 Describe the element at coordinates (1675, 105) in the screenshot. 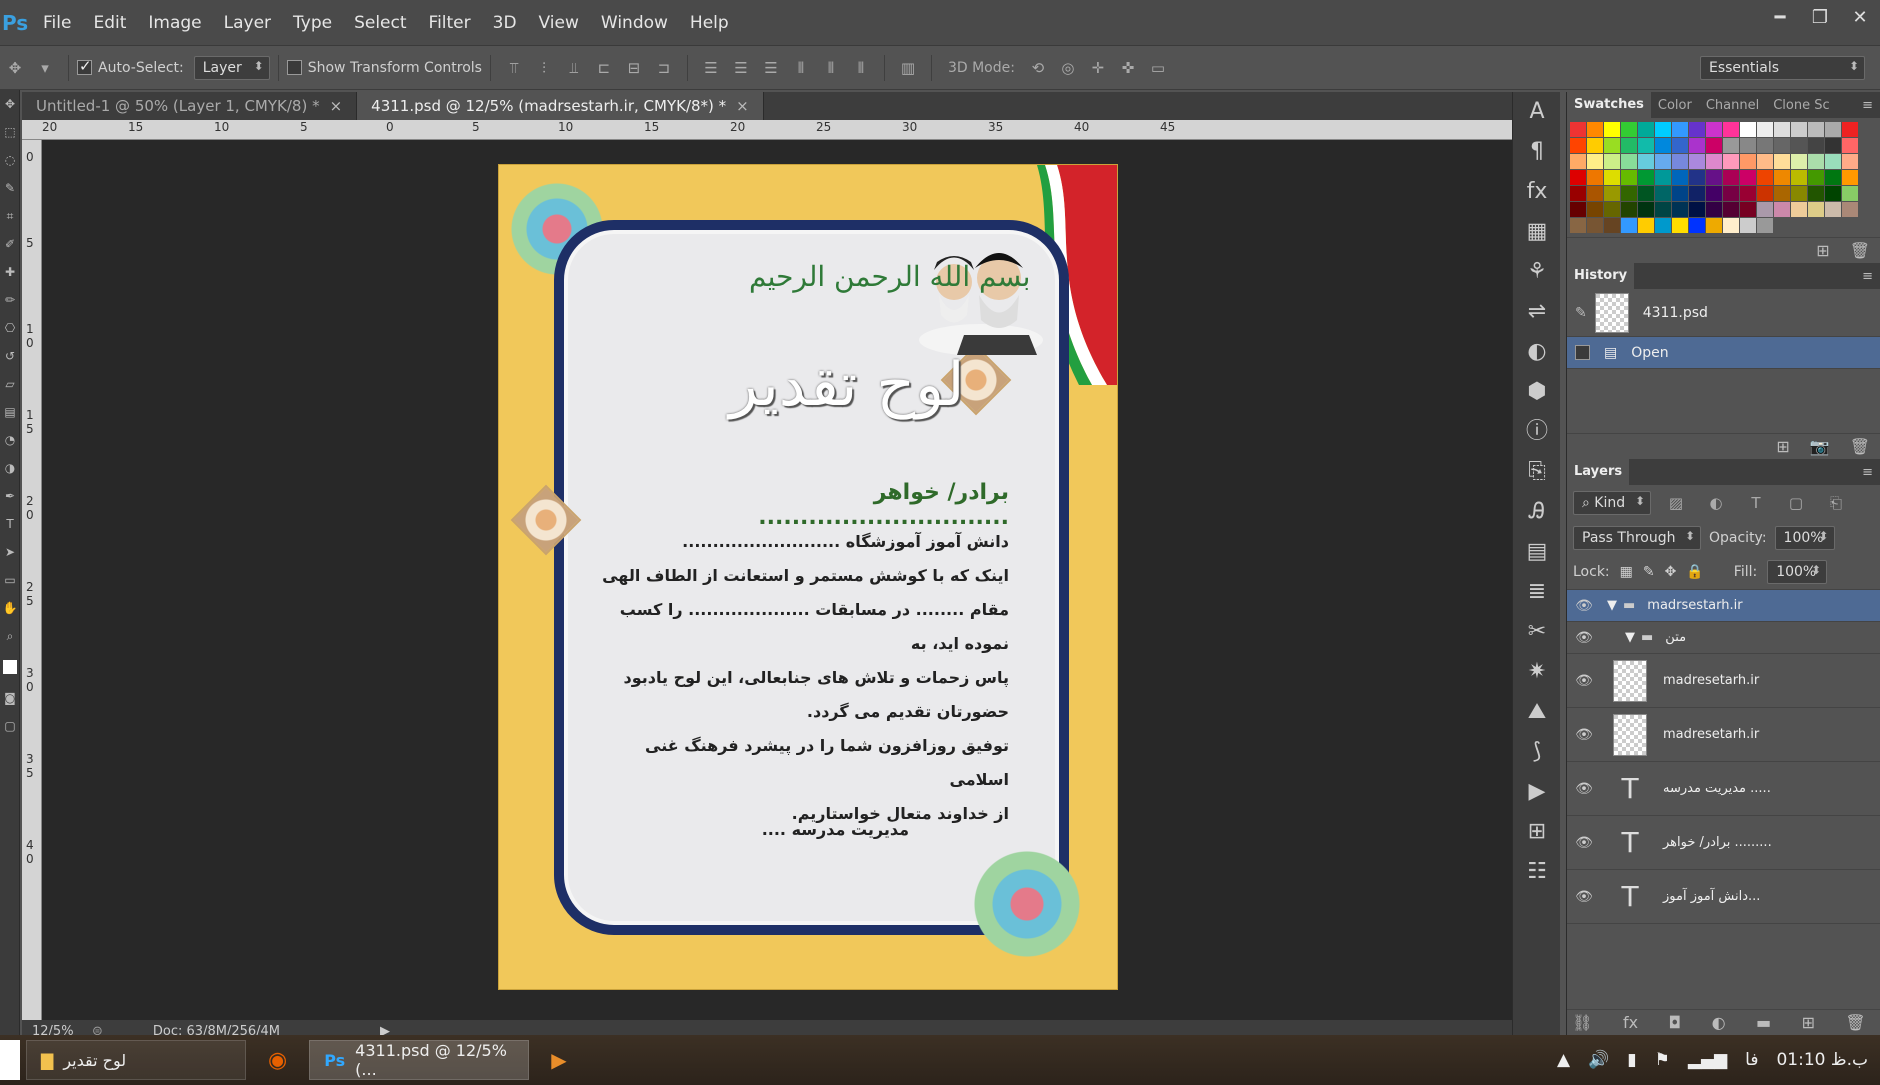

I see `tab-color: Color` at that location.